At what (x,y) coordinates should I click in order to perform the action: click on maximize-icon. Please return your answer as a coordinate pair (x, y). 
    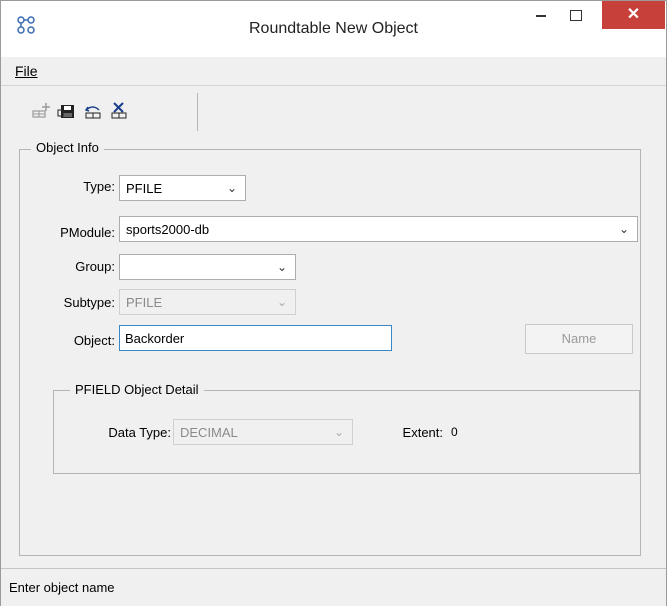
    Looking at the image, I should click on (576, 15).